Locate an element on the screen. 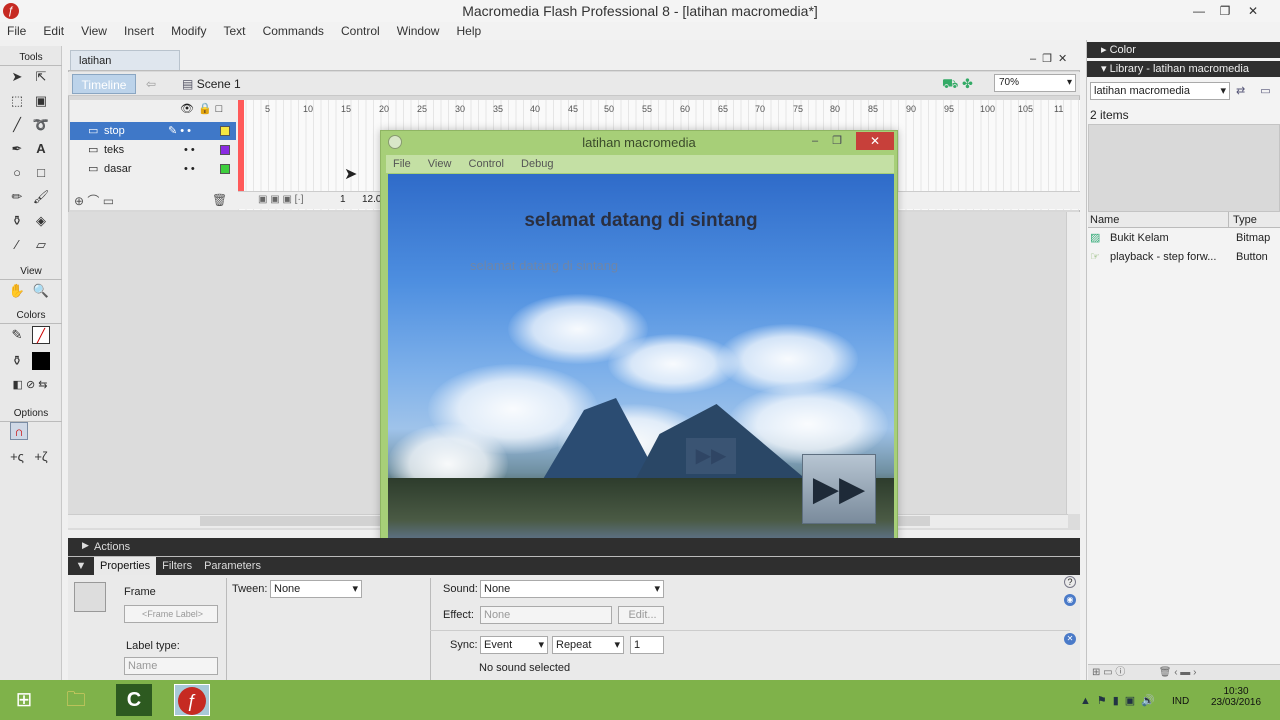 This screenshot has width=1280, height=720. swap-colors-icon: ◧ ⊘ ⇆ is located at coordinates (30, 385).